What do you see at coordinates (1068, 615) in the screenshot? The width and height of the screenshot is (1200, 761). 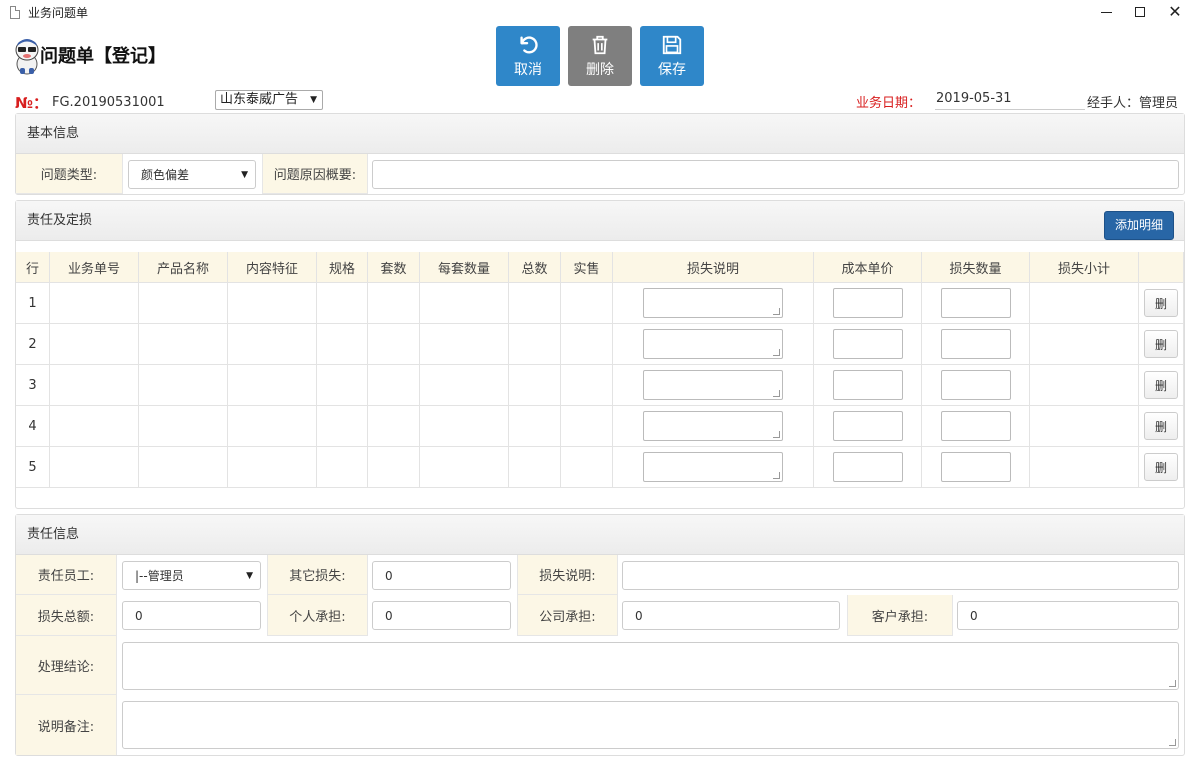 I see `customer-share-input: 0` at bounding box center [1068, 615].